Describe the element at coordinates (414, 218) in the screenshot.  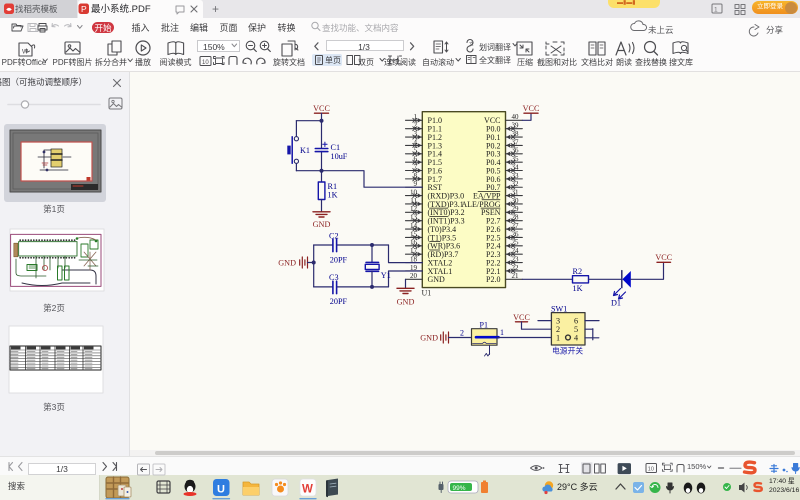
I see `svg-text: 13` at that location.